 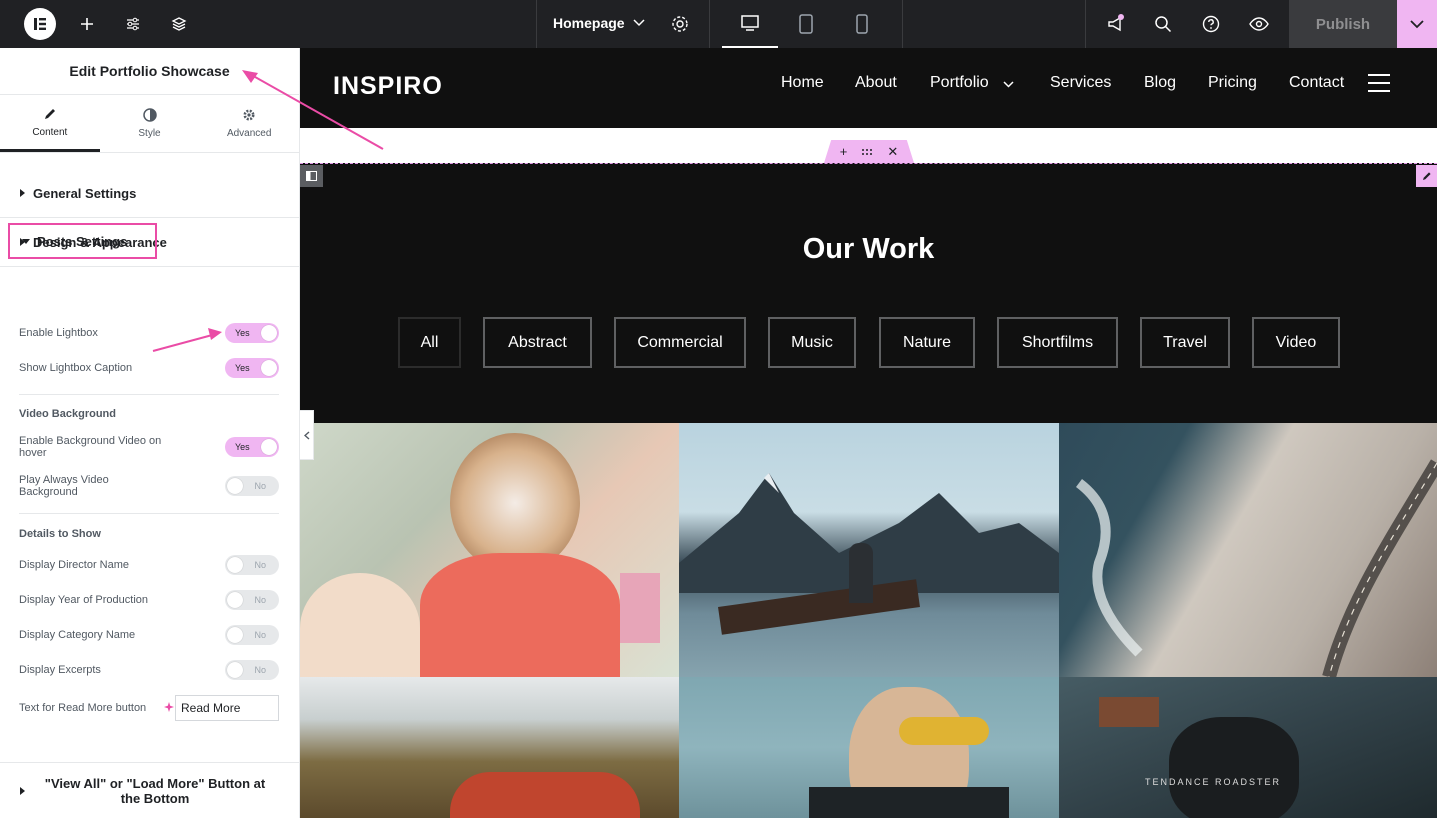 What do you see at coordinates (489, 747) in the screenshot?
I see `portfolio-item-red-car` at bounding box center [489, 747].